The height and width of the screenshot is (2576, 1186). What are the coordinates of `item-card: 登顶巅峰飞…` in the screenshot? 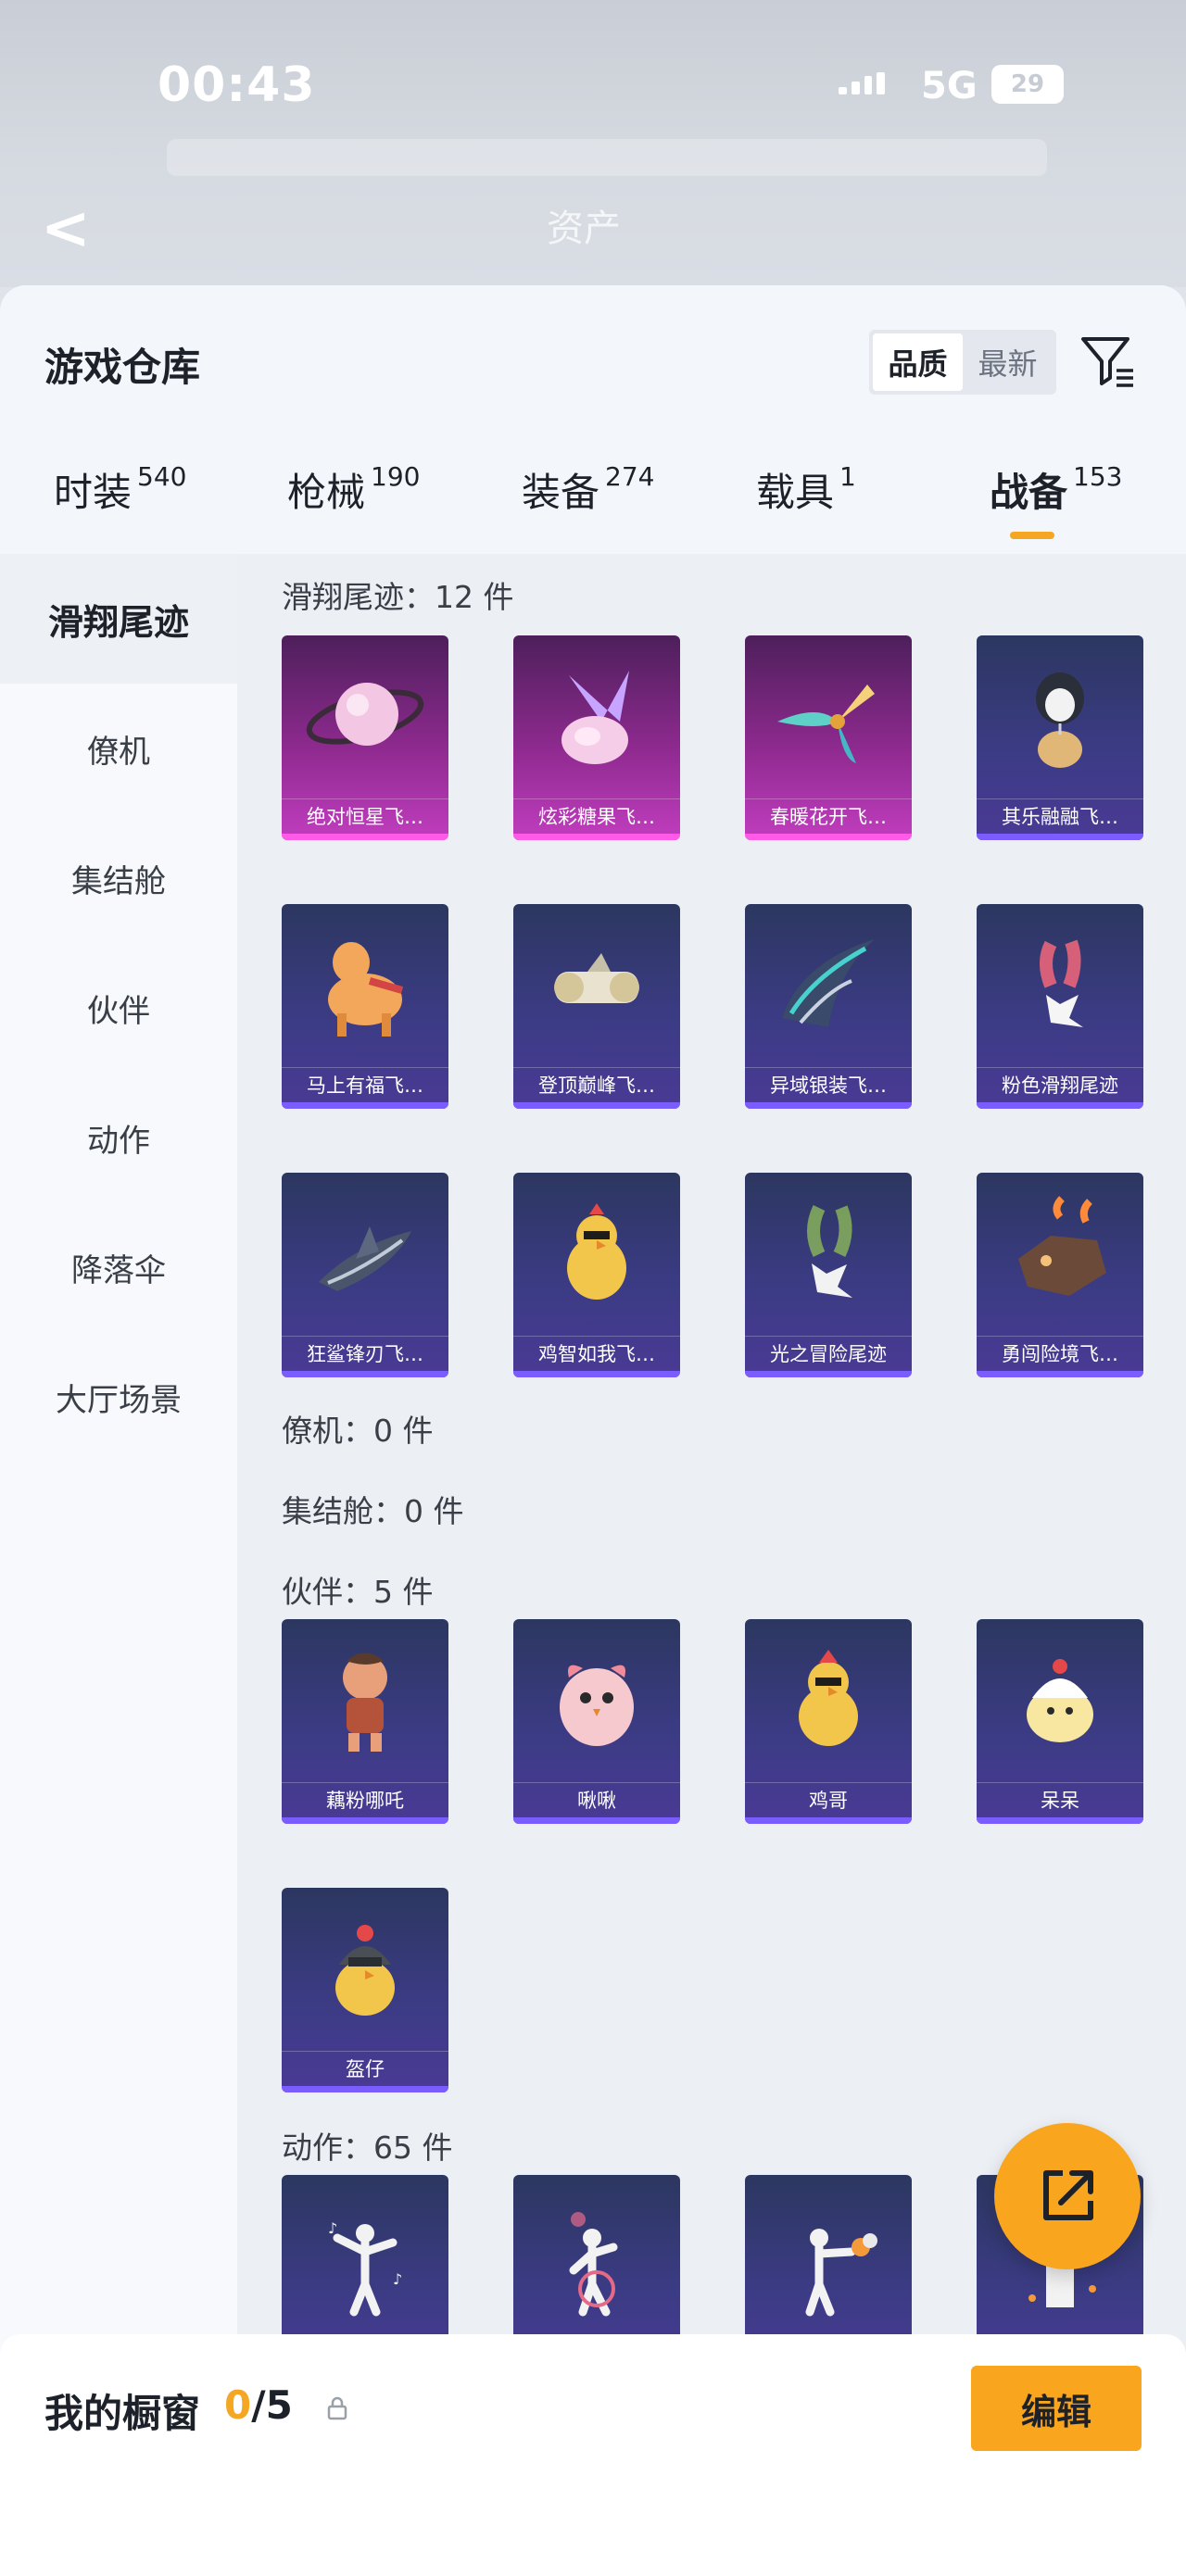 It's located at (596, 1006).